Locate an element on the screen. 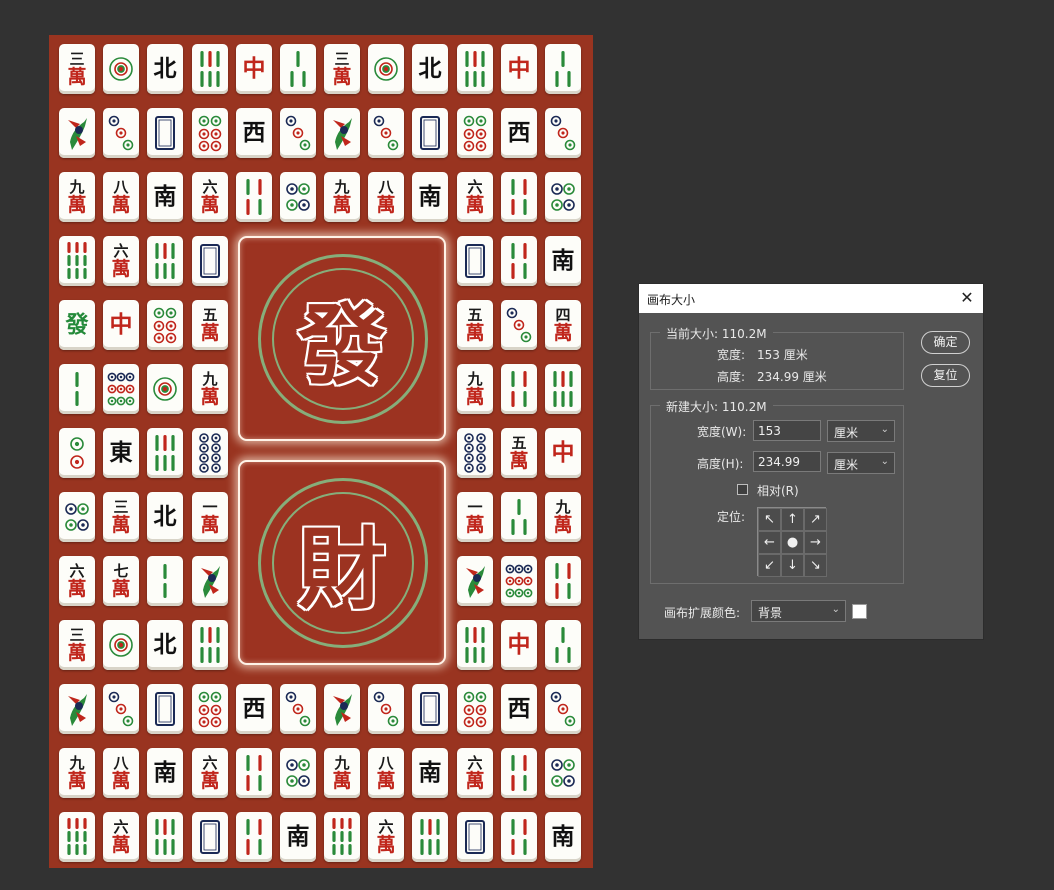 Image resolution: width=1054 pixels, height=890 pixels. arrow-down-icon: ↓ is located at coordinates (792, 565).